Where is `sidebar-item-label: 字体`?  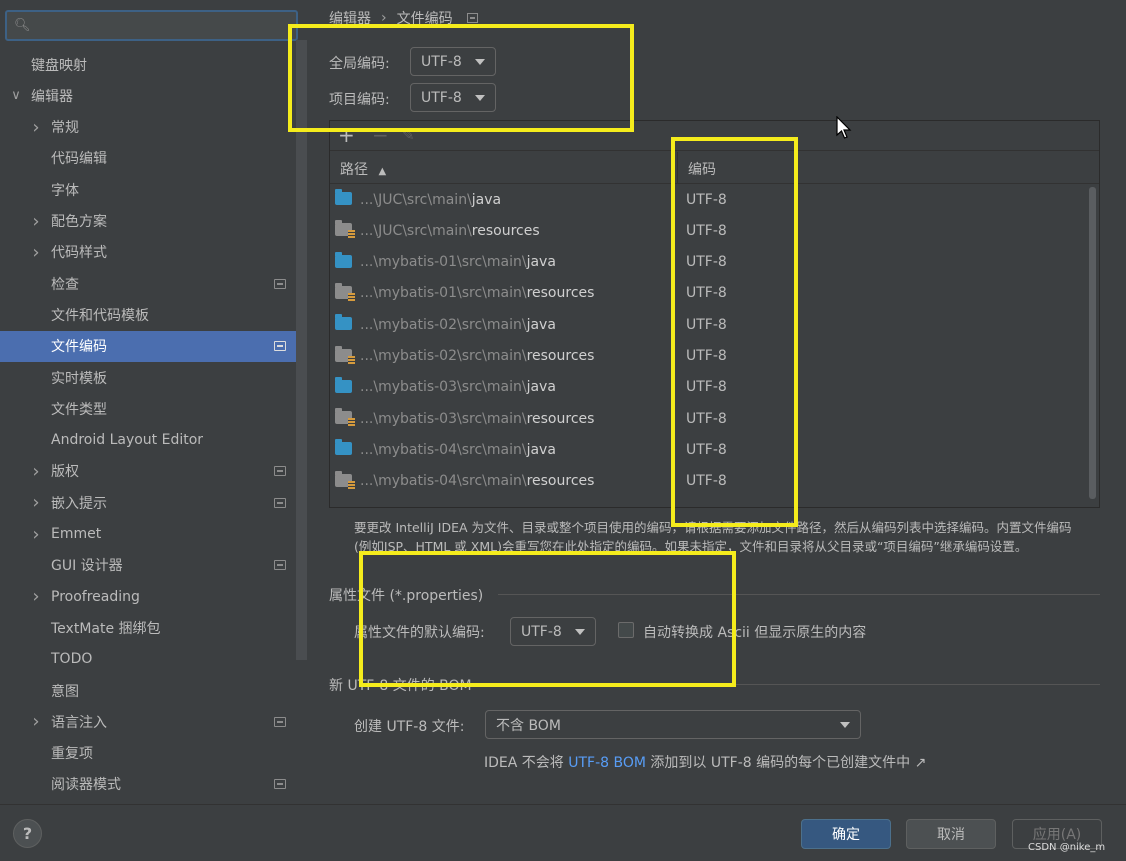
sidebar-item-label: 字体 is located at coordinates (65, 190).